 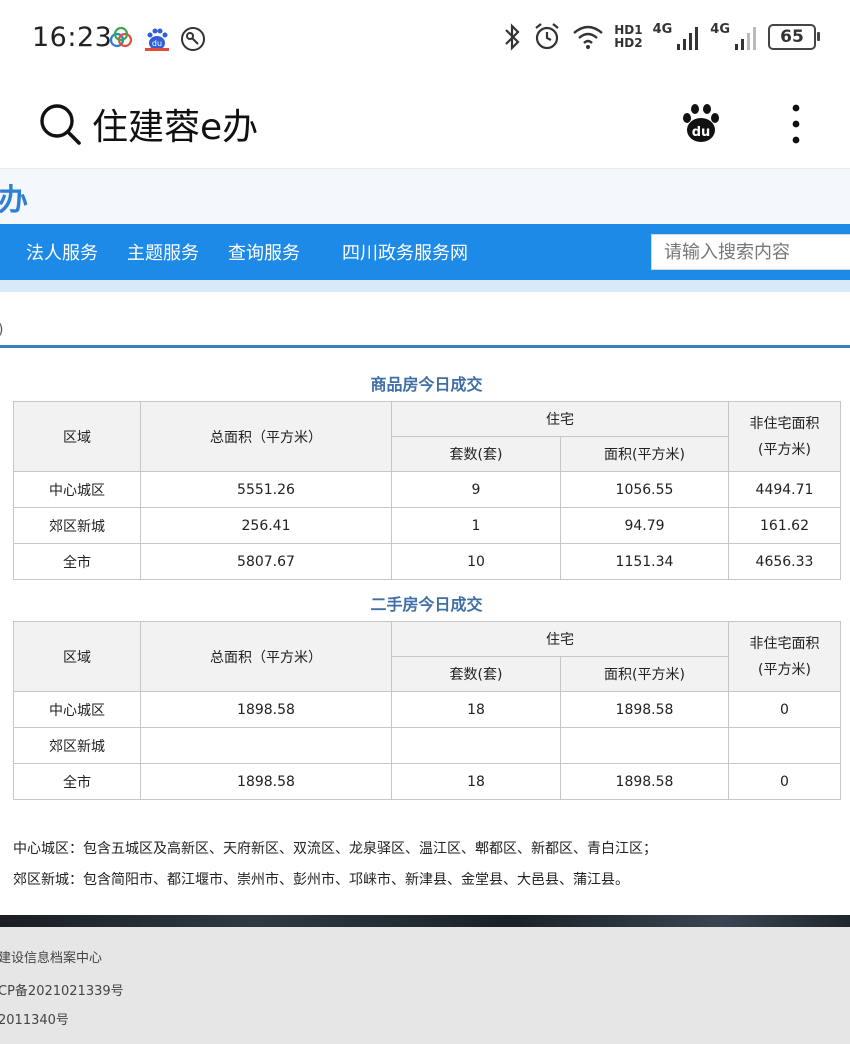 What do you see at coordinates (784, 561) in the screenshot?
I see `cell-non-res: 4656.33` at bounding box center [784, 561].